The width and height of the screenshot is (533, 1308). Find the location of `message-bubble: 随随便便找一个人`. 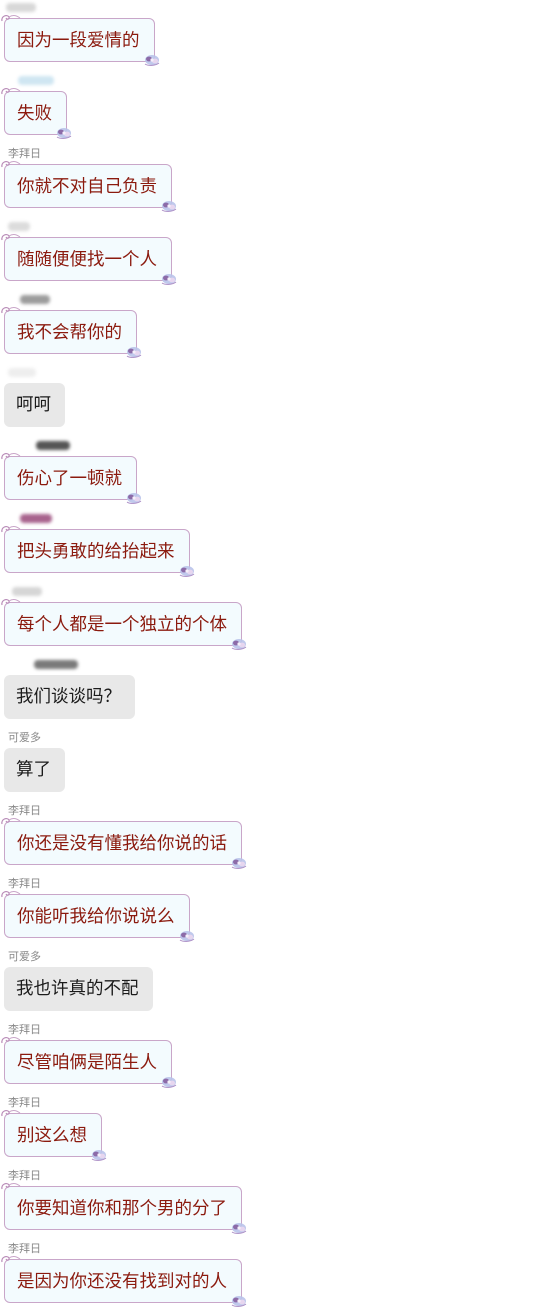

message-bubble: 随随便便找一个人 is located at coordinates (89, 259).